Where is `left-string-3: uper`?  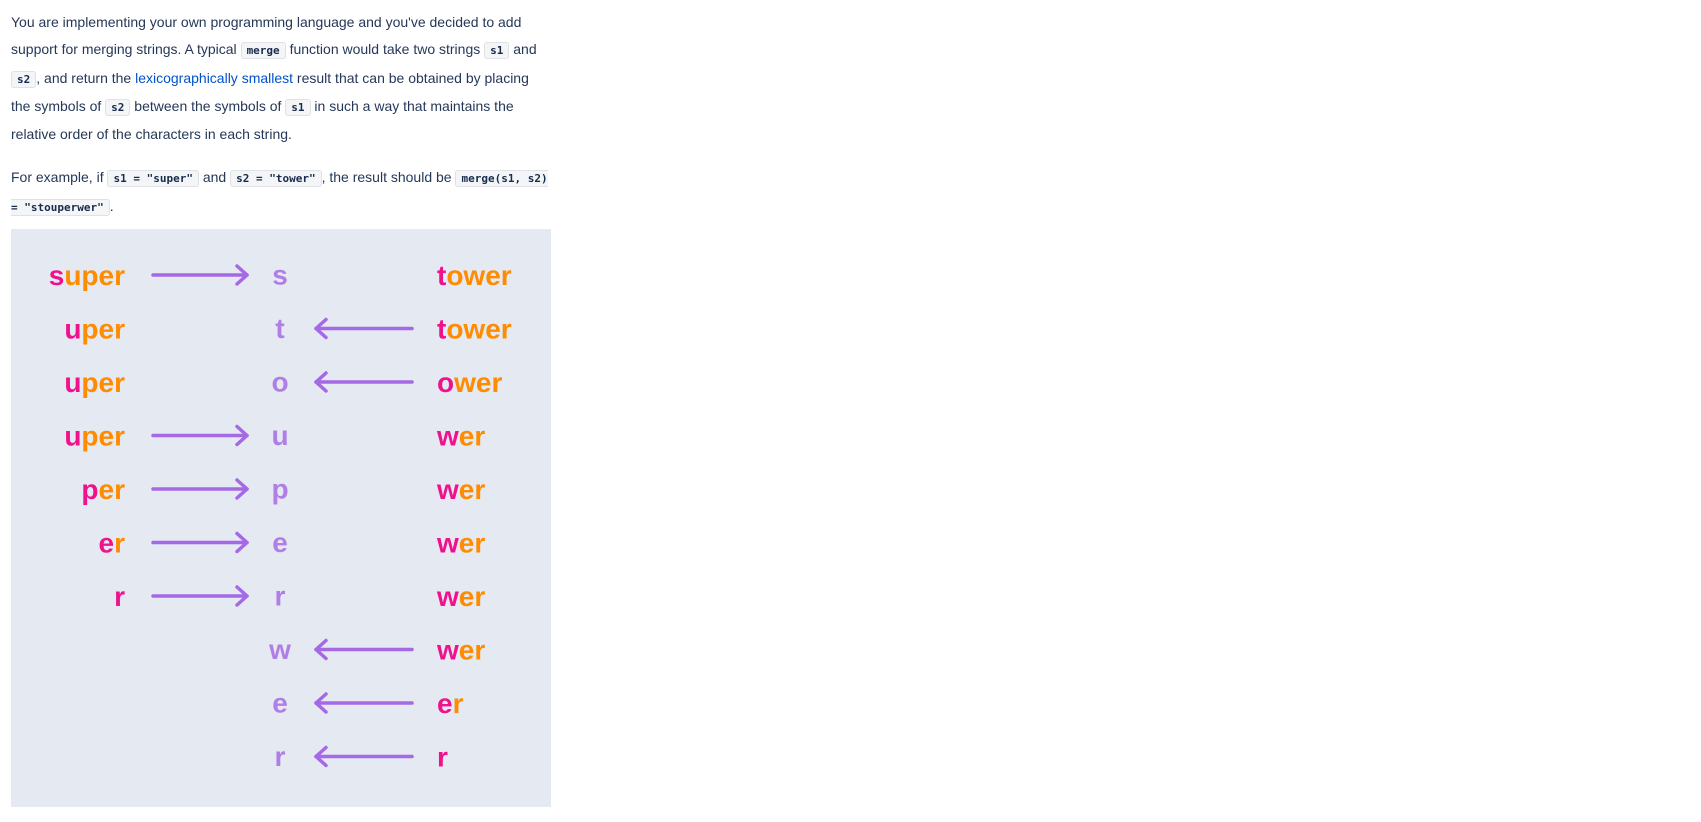
left-string-3: uper is located at coordinates (94, 382).